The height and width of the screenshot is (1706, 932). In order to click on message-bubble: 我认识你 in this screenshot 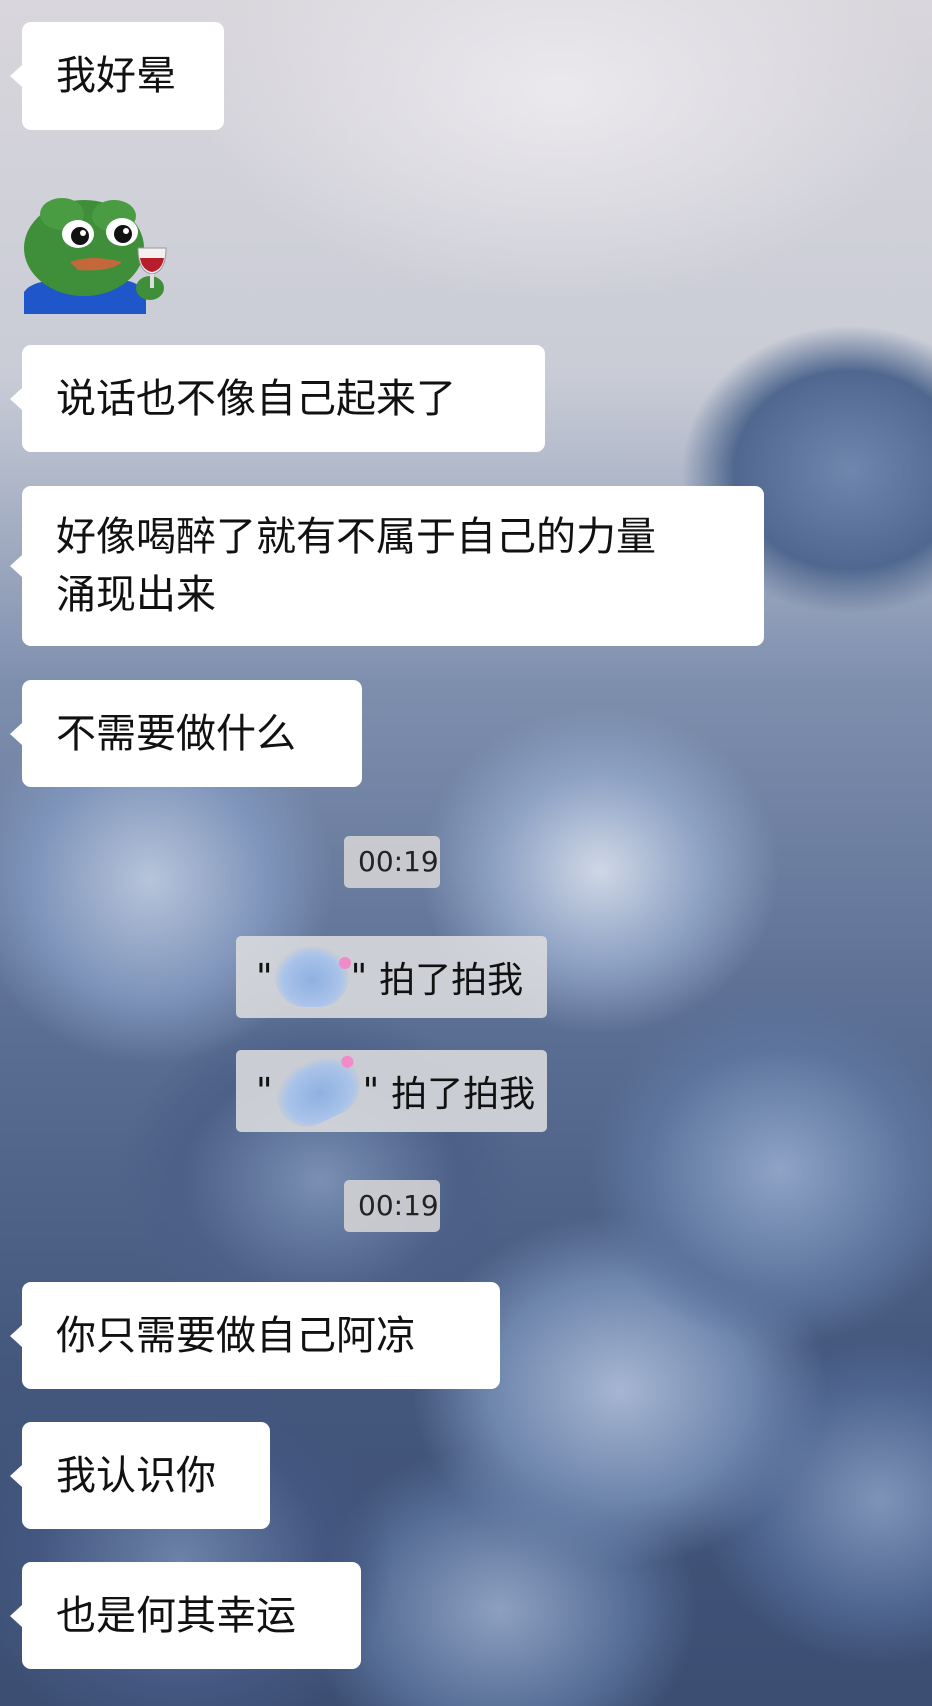, I will do `click(140, 1475)`.